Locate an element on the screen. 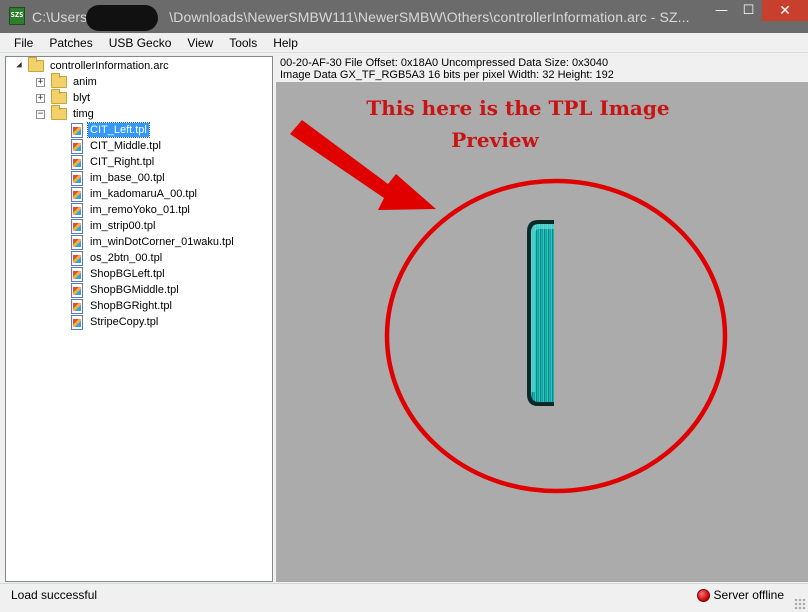 The height and width of the screenshot is (612, 808). tree-file-label: os_2btn_00.tpl is located at coordinates (126, 258).